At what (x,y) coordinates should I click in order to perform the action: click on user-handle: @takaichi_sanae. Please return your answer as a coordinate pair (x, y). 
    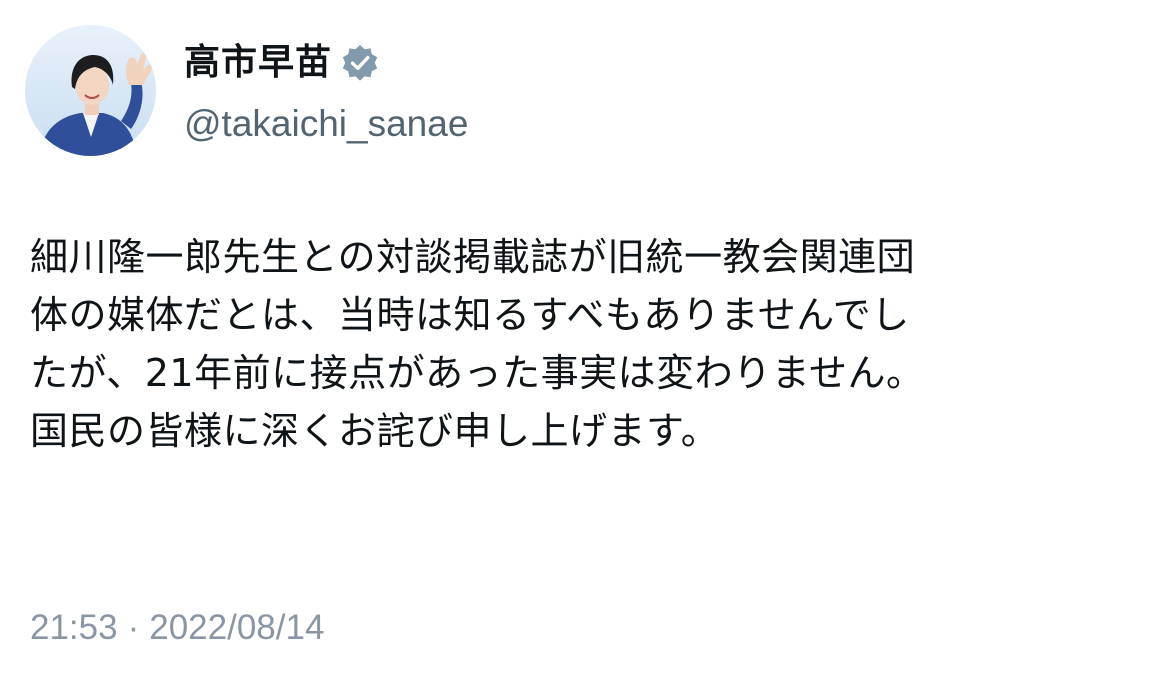
    Looking at the image, I should click on (326, 124).